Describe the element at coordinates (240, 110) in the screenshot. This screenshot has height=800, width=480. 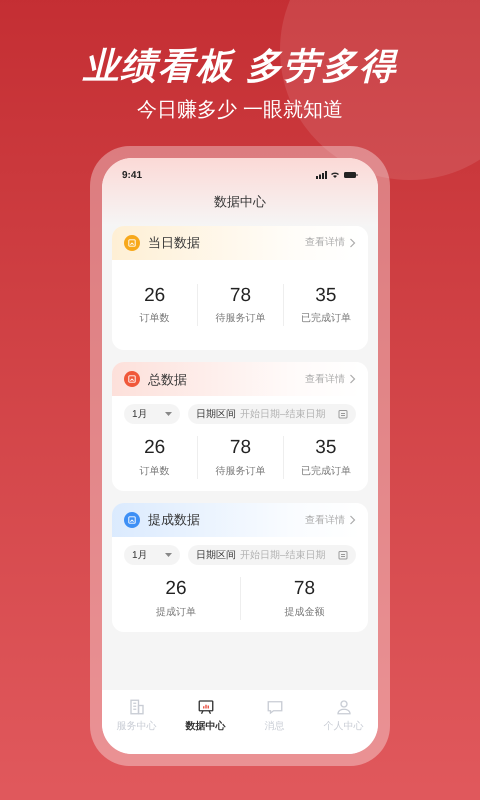
I see `subheadline: 今日赚多少 一眼就知道` at that location.